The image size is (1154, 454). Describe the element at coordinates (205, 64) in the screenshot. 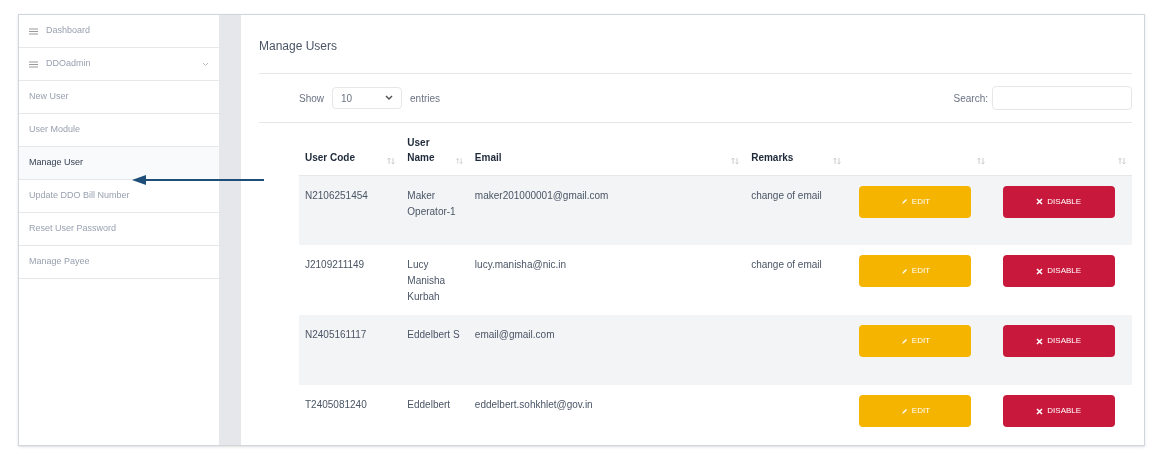

I see `chevron-icon` at that location.